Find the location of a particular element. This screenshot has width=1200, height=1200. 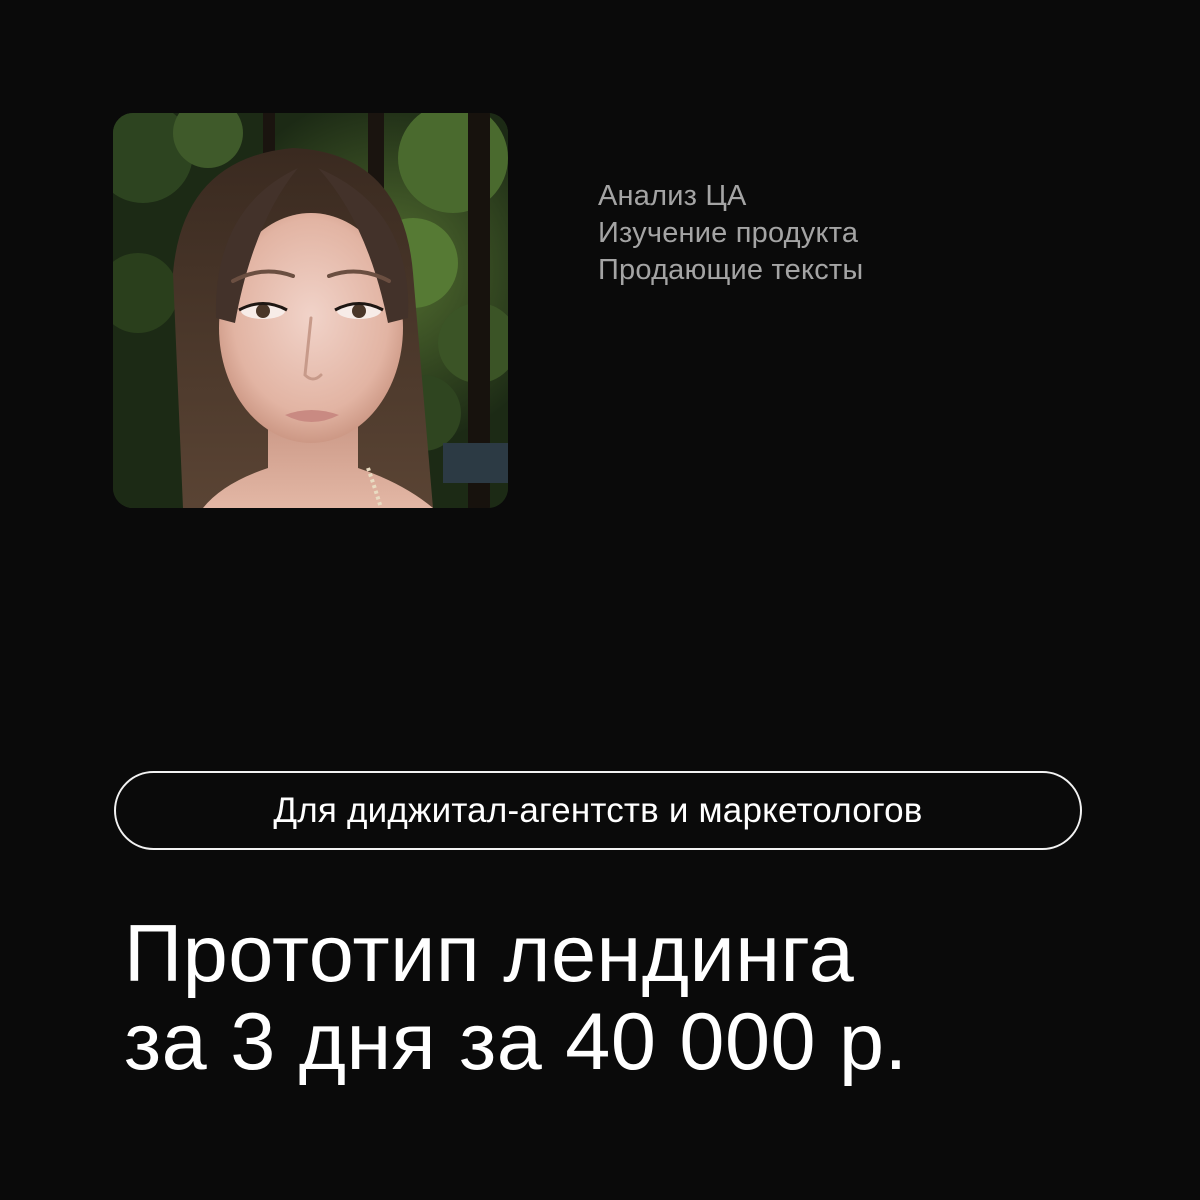

headline-line-2: за 3 дня за 40 000 р. is located at coordinates (516, 1042).